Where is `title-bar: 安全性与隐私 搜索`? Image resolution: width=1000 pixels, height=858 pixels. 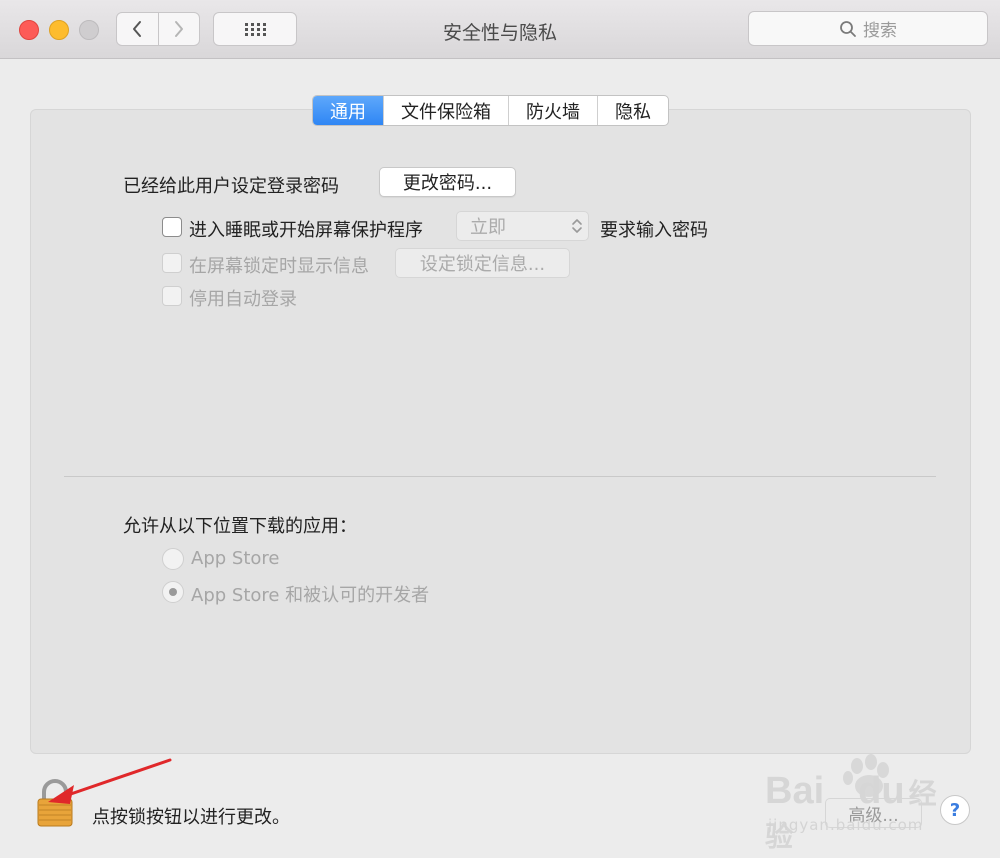
title-bar: 安全性与隐私 搜索 is located at coordinates (500, 29).